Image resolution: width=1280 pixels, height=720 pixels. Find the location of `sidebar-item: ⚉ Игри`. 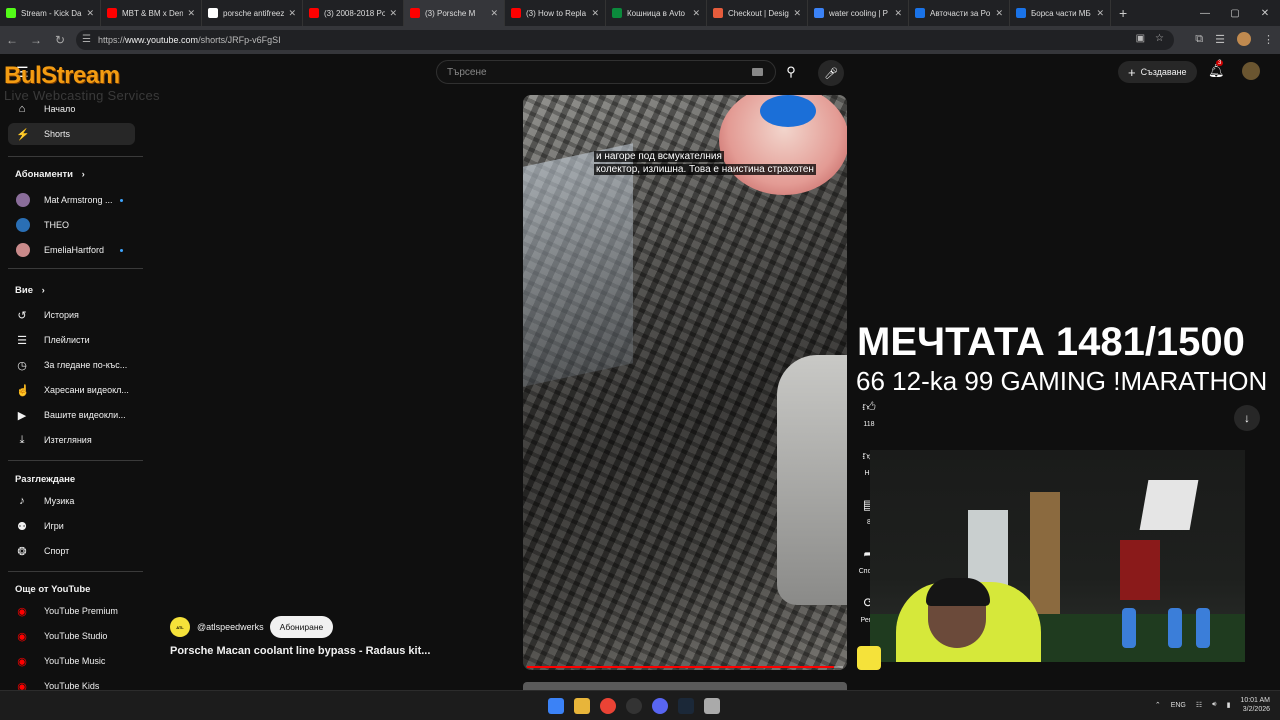

sidebar-item: ⚉ Игри is located at coordinates (71, 526).